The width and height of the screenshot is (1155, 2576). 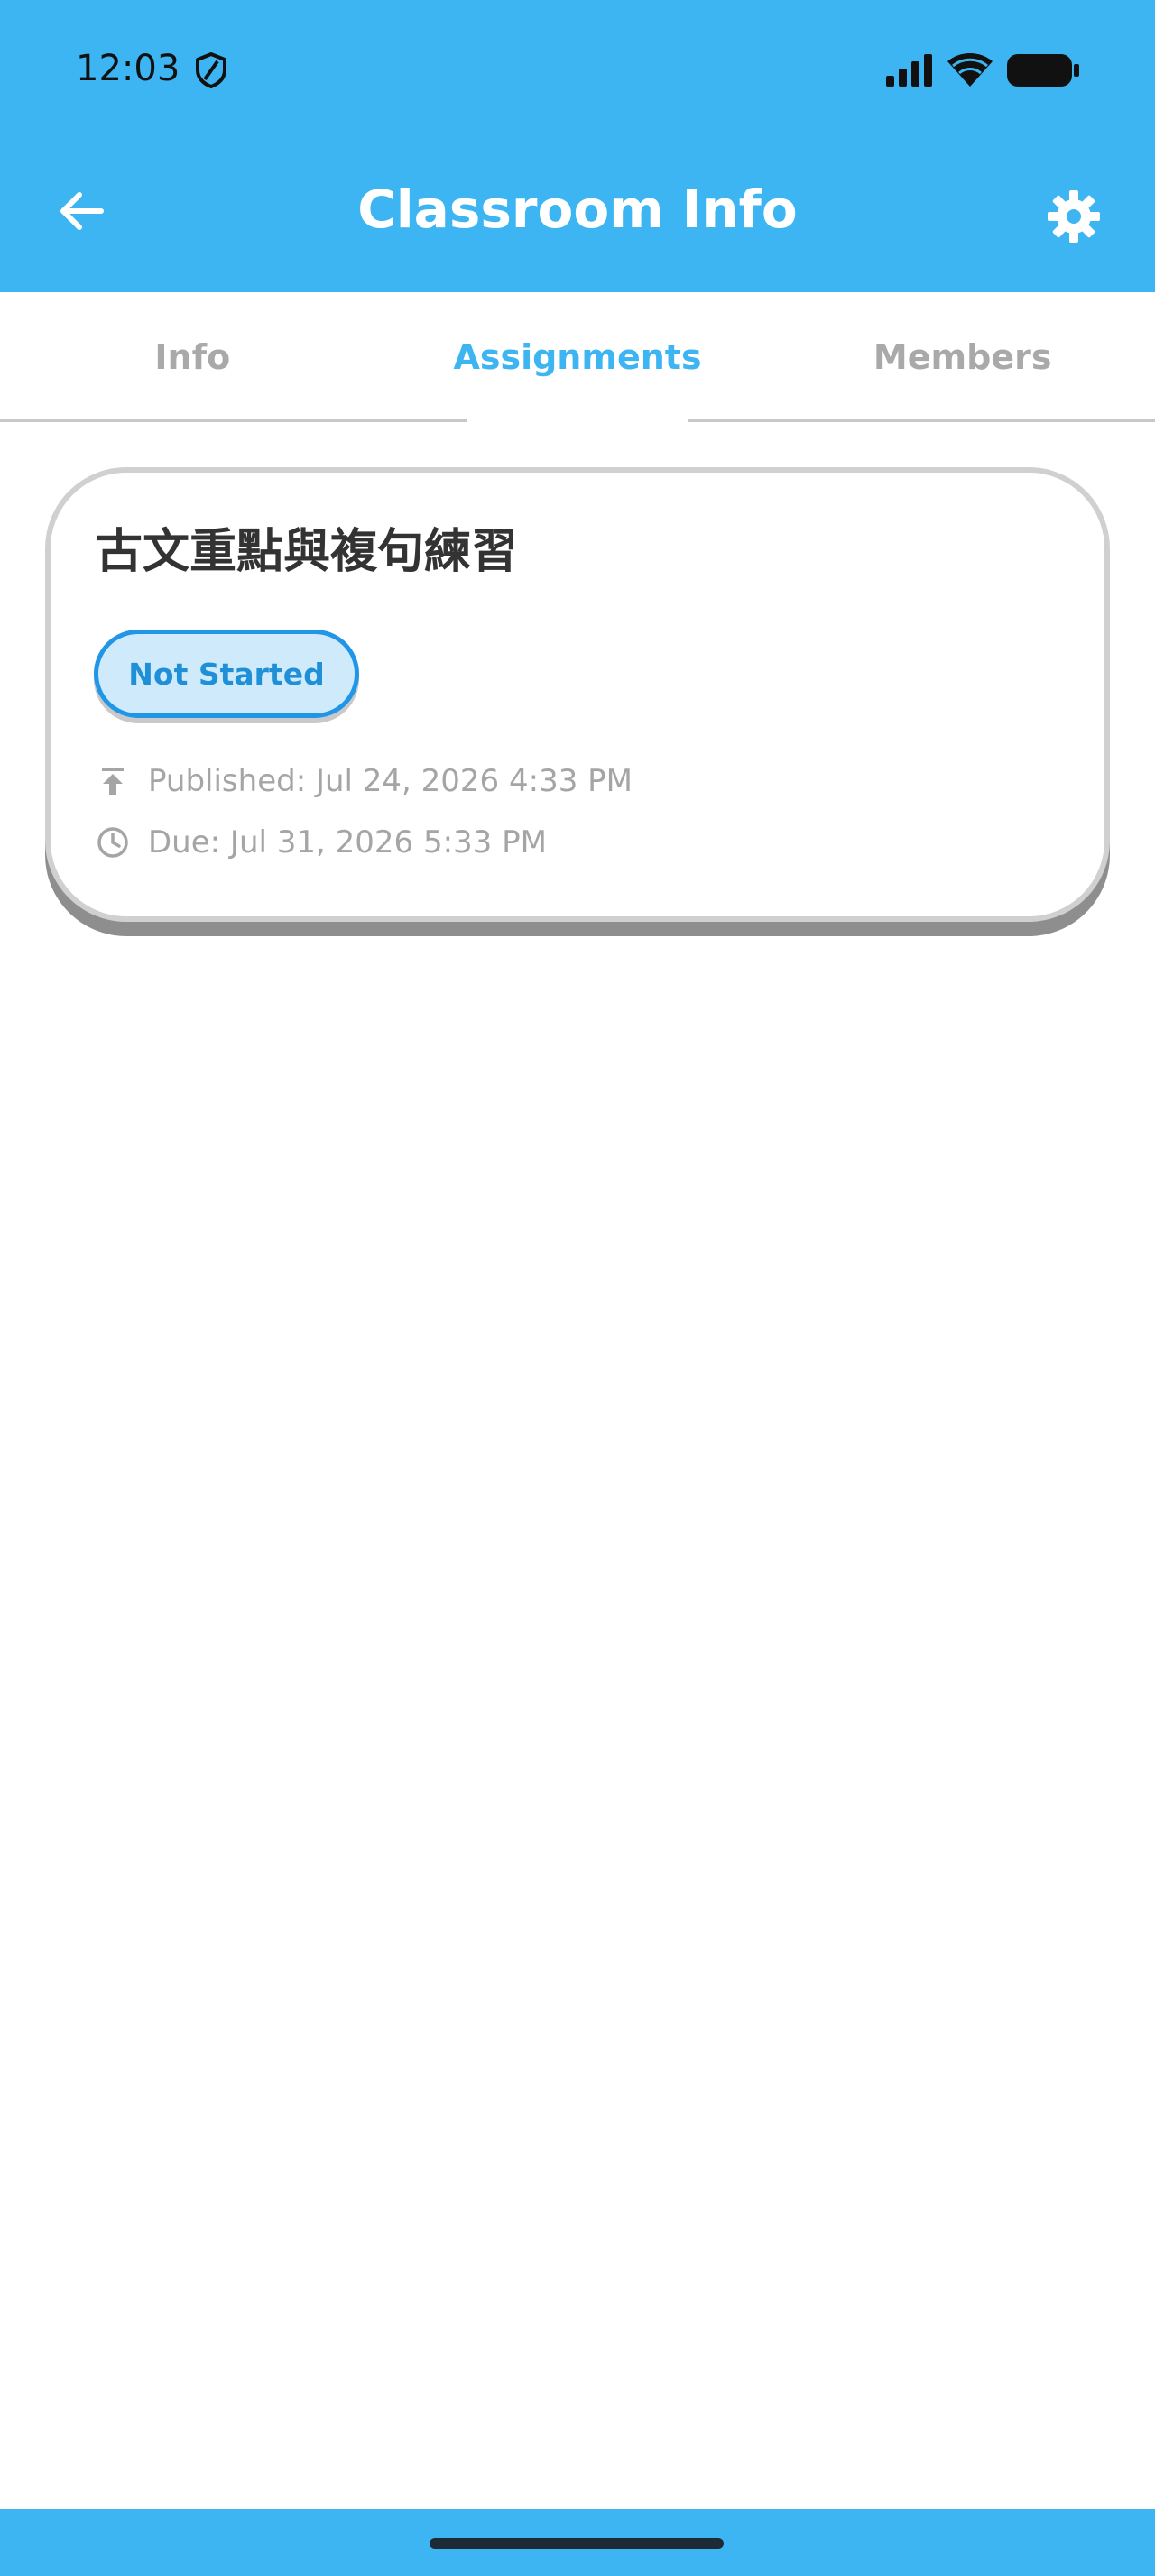 I want to click on status-time: 12:03, so click(x=128, y=68).